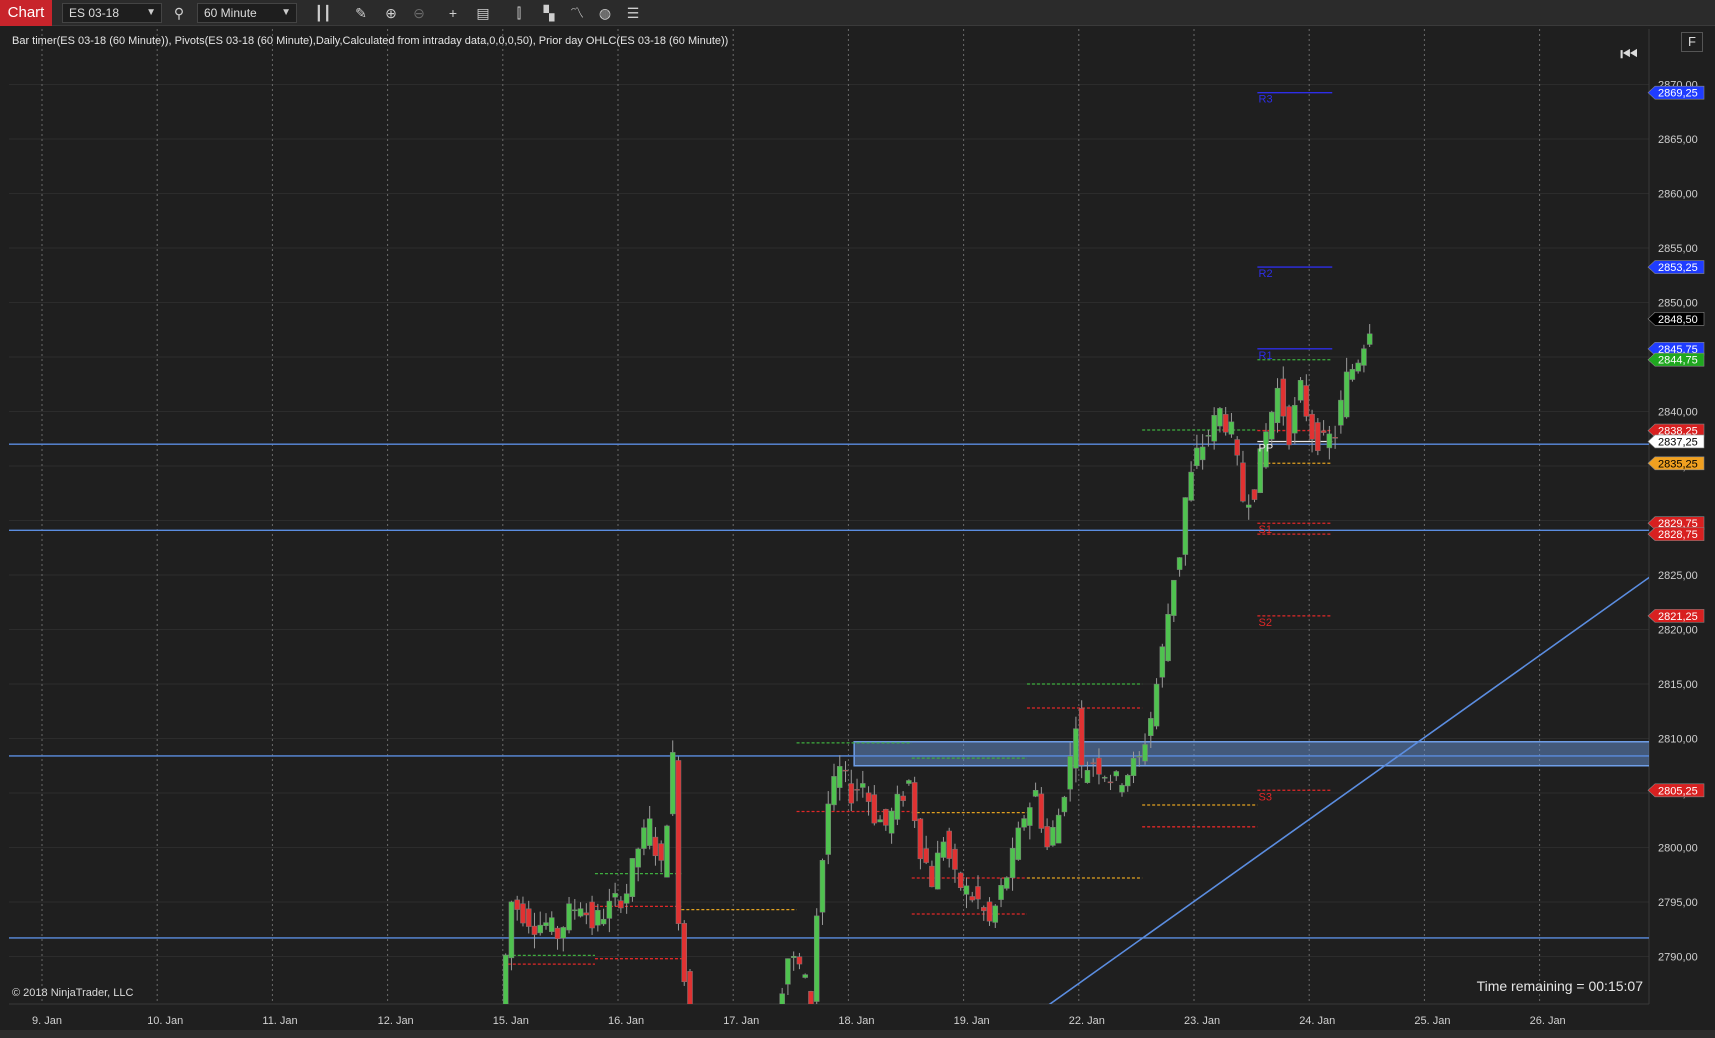  I want to click on x-axis-tick-label: 10. Jan, so click(165, 1021).